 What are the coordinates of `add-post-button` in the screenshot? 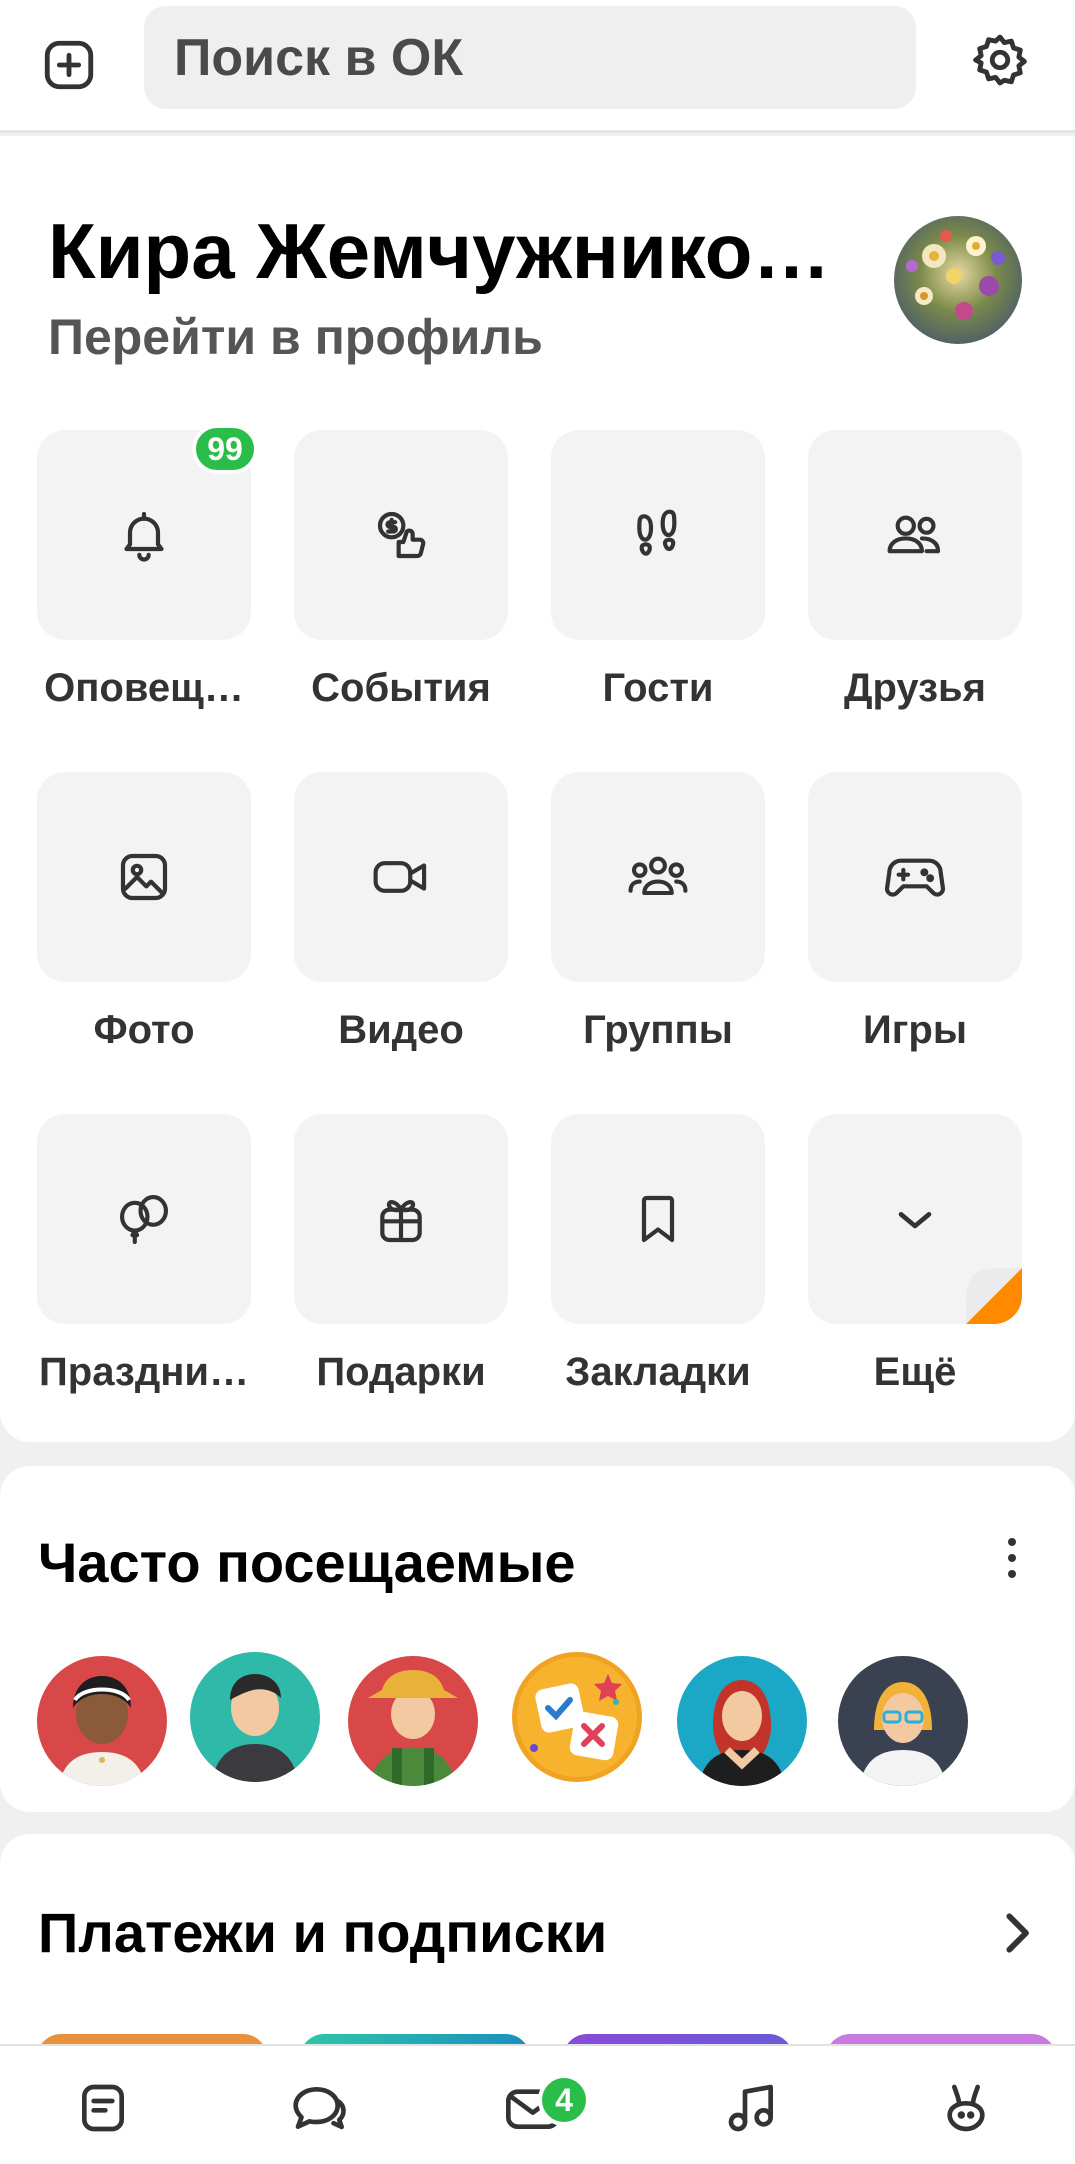 It's located at (69, 65).